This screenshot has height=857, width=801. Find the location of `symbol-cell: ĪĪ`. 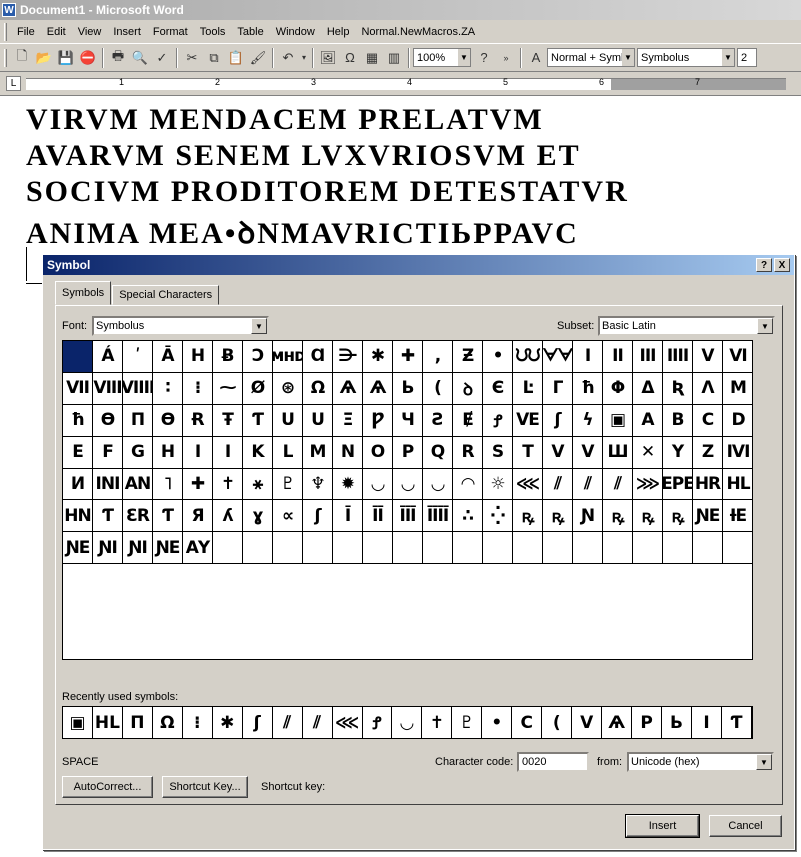

symbol-cell: ĪĪ is located at coordinates (378, 516).